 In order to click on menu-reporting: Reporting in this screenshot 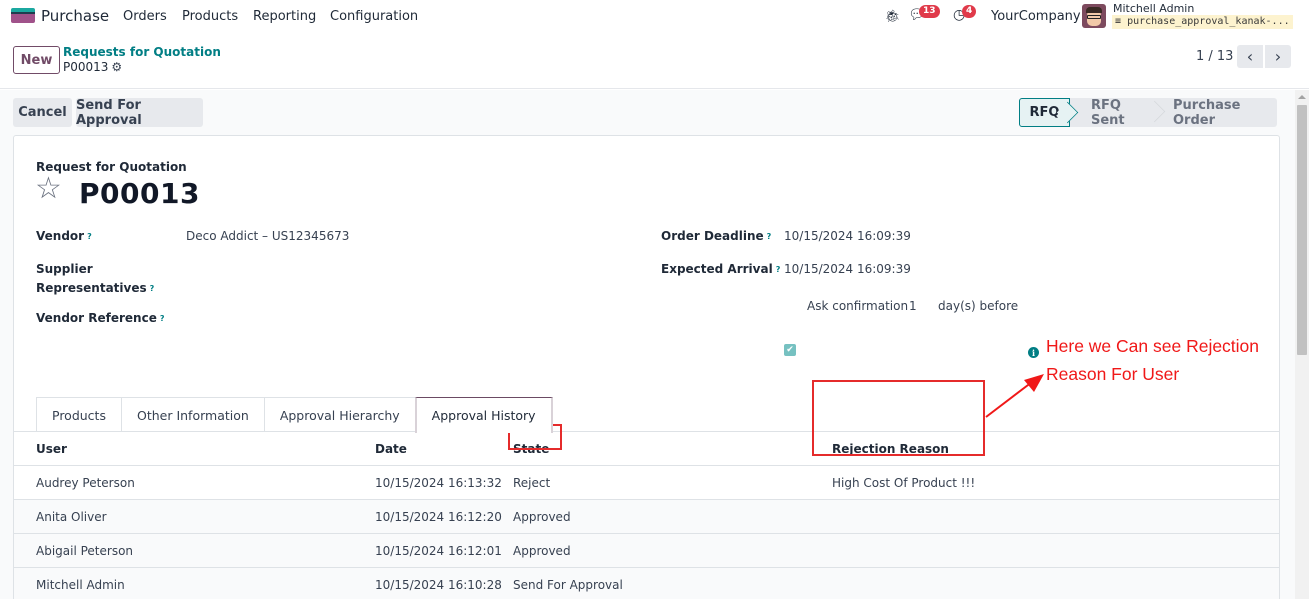, I will do `click(284, 16)`.